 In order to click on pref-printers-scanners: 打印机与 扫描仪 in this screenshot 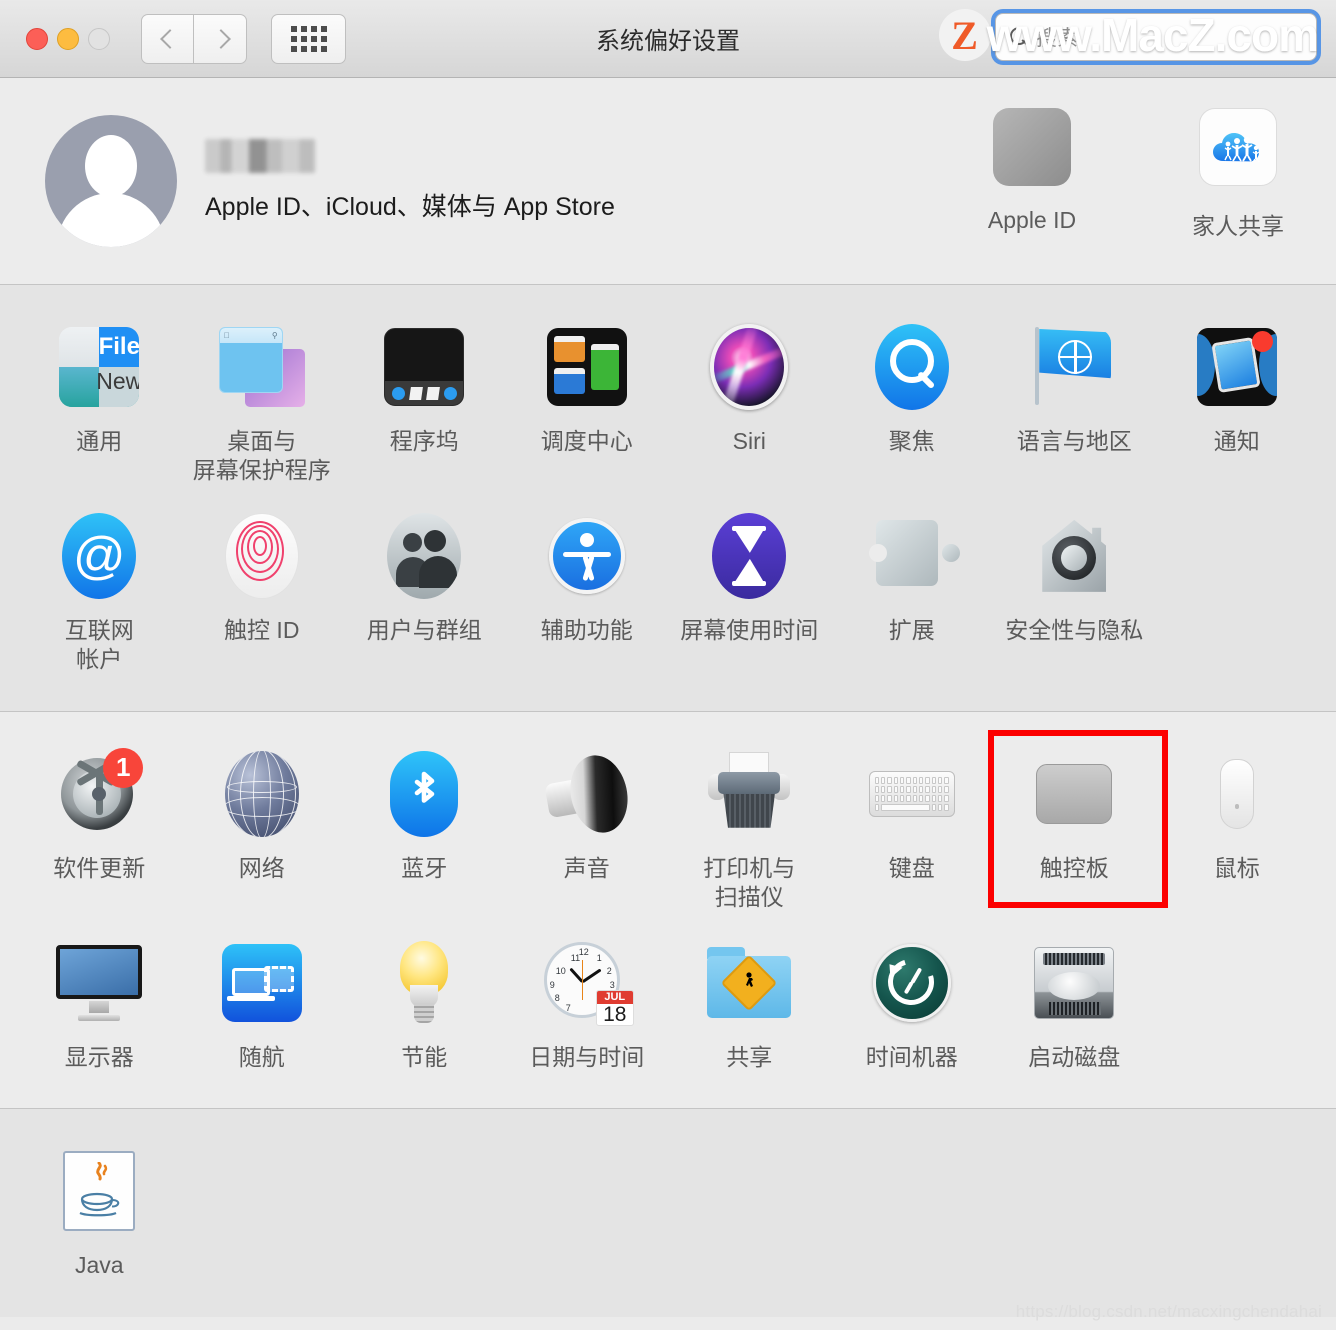, I will do `click(749, 832)`.